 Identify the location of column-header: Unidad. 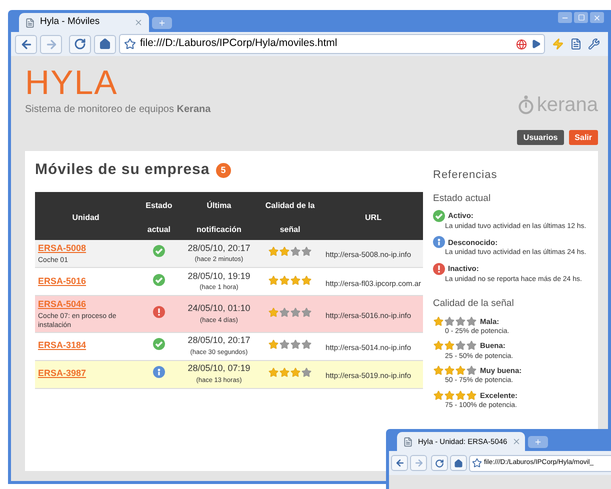
(86, 217).